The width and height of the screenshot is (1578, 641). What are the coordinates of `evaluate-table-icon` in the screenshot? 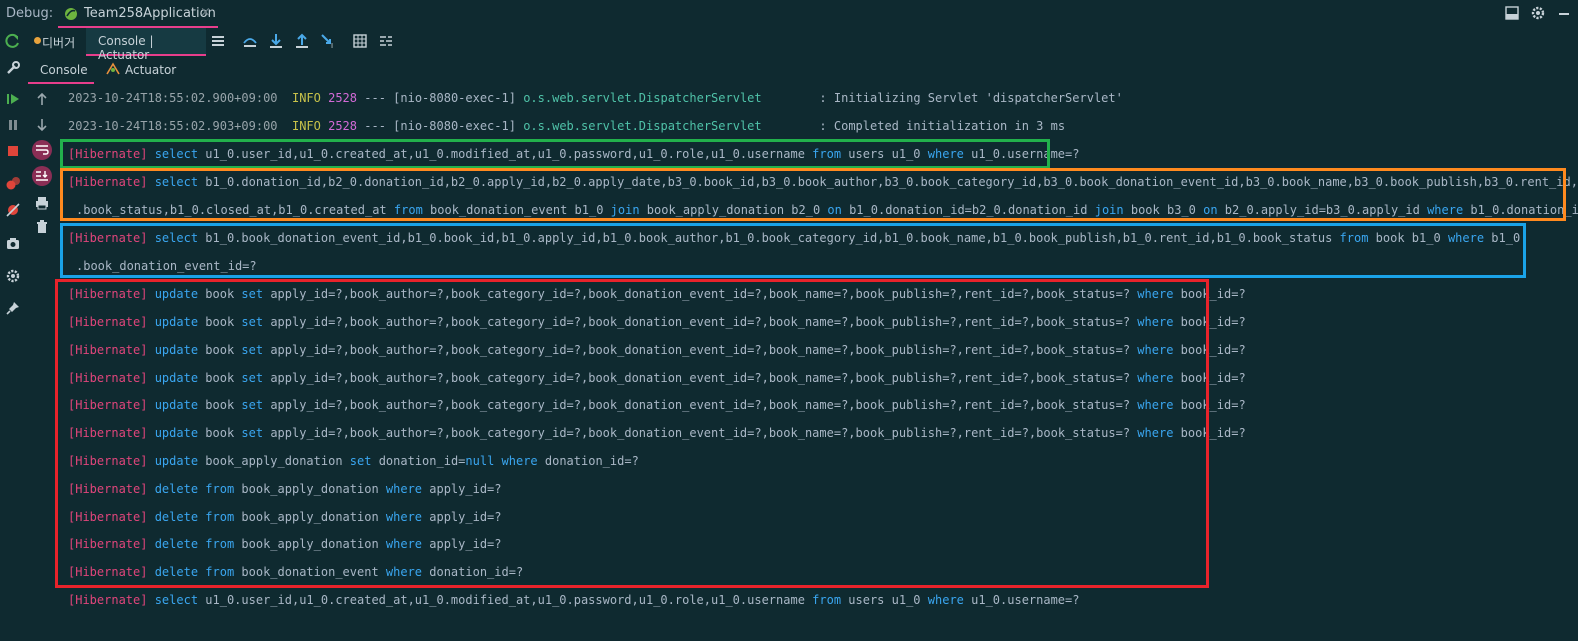 It's located at (360, 41).